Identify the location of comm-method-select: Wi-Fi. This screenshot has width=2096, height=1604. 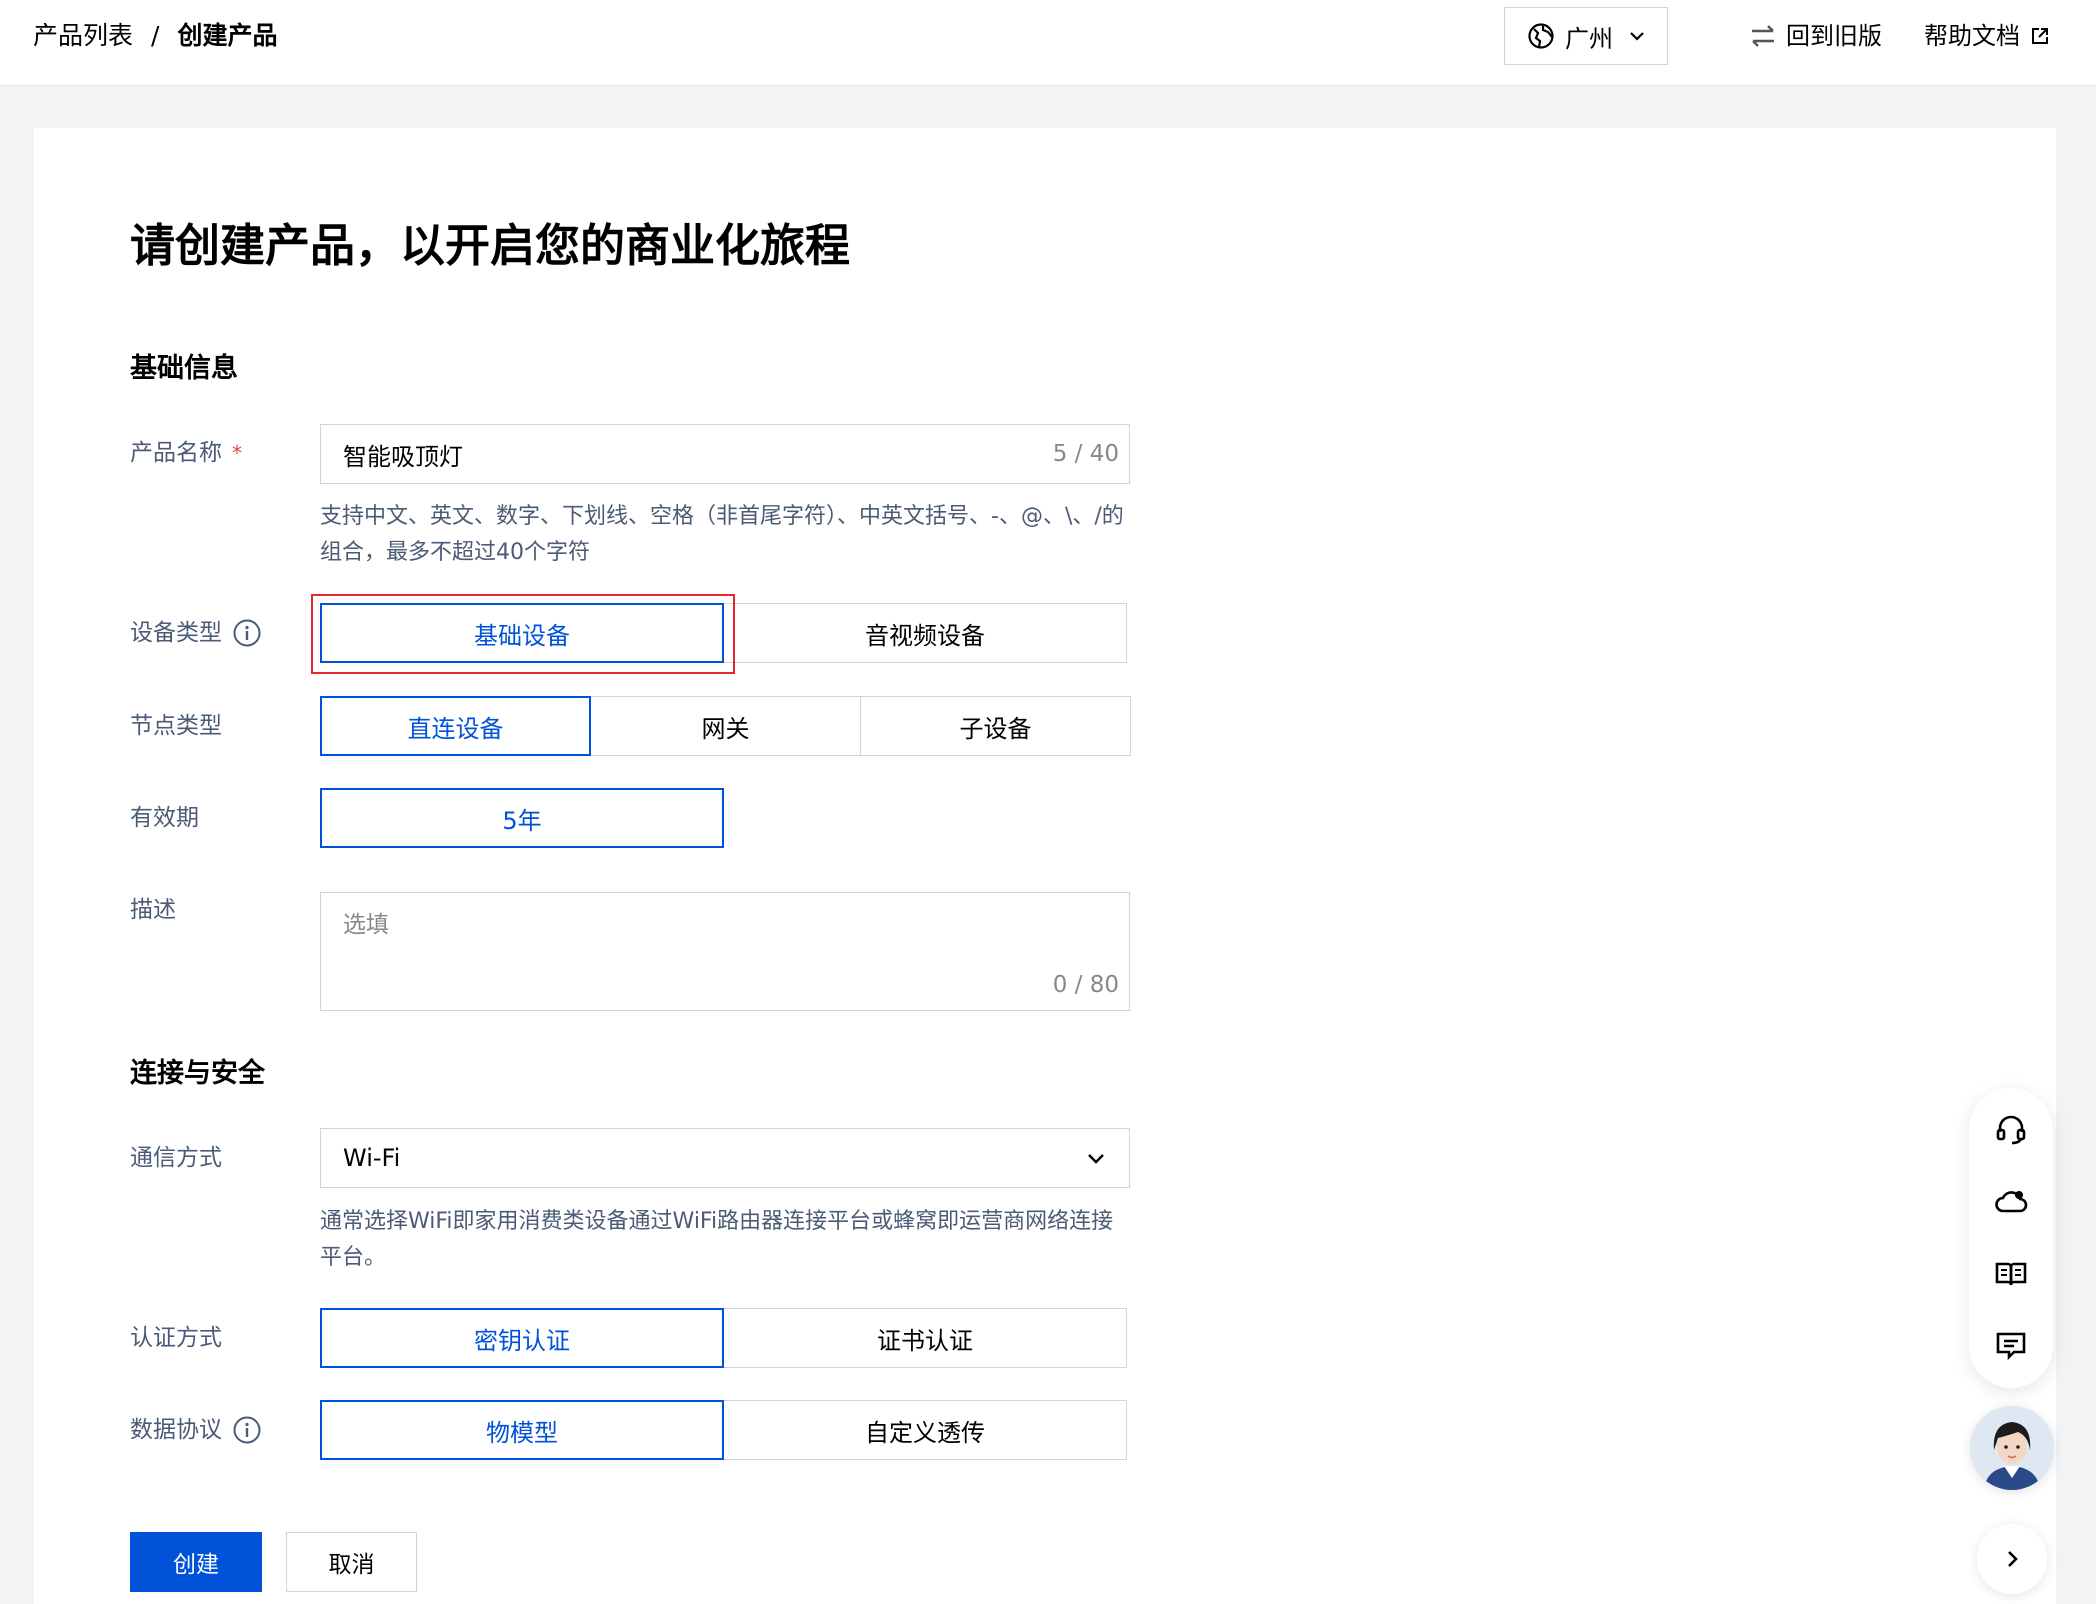
(725, 1158).